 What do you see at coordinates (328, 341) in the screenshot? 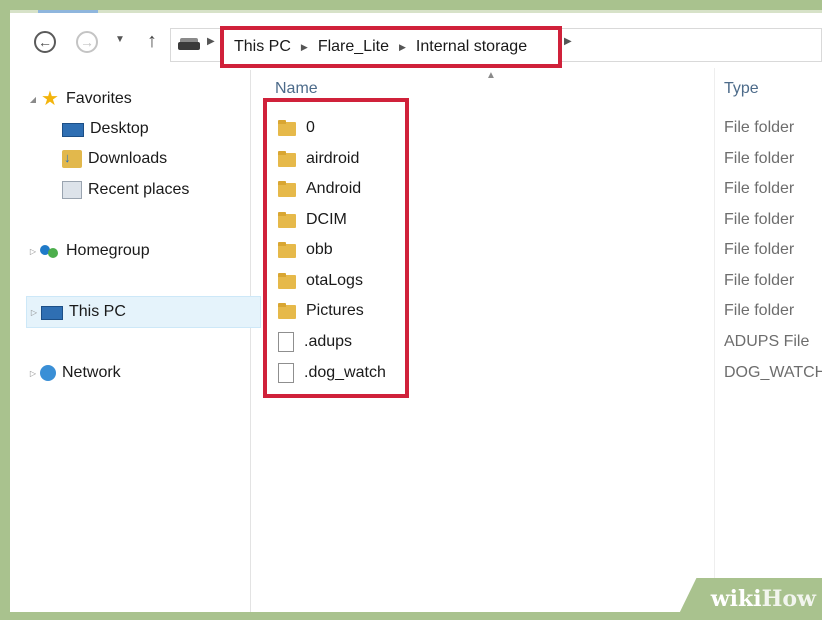
I see `file-name: .adups` at bounding box center [328, 341].